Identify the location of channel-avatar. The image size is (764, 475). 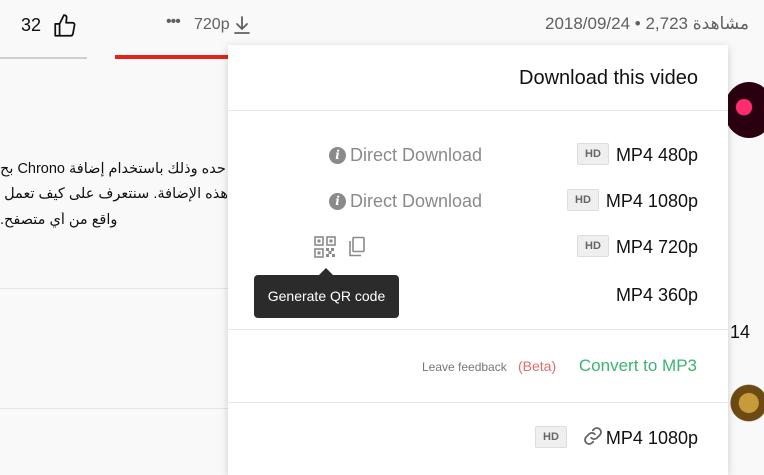
(744, 110).